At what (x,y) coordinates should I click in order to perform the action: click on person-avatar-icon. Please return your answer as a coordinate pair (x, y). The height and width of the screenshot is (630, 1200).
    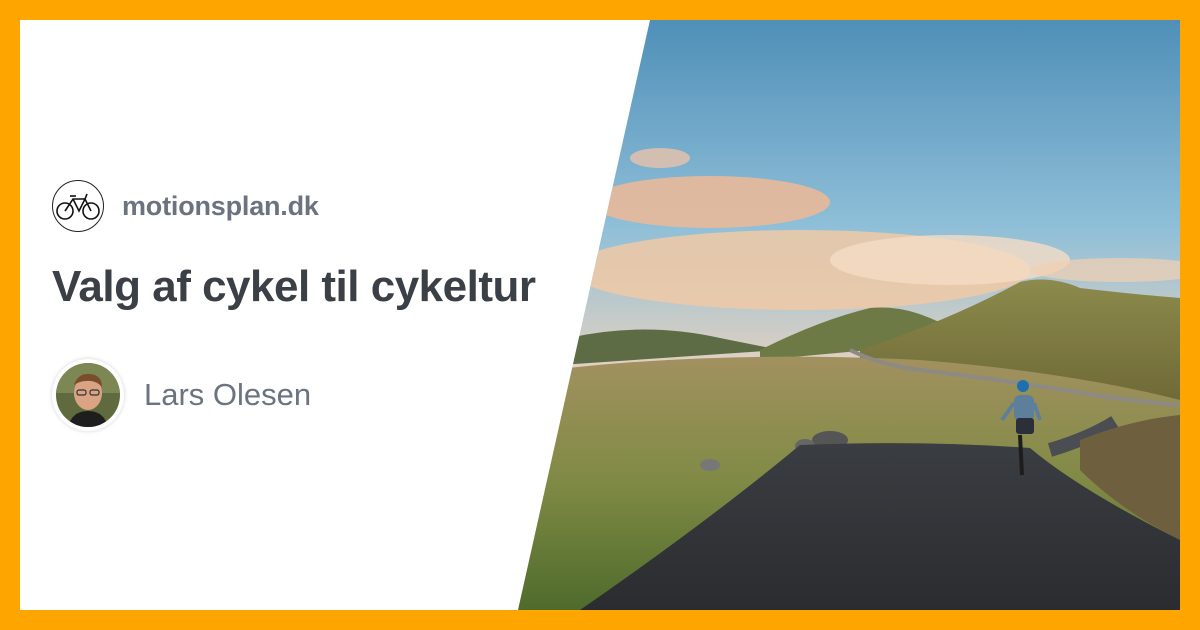
    Looking at the image, I should click on (88, 395).